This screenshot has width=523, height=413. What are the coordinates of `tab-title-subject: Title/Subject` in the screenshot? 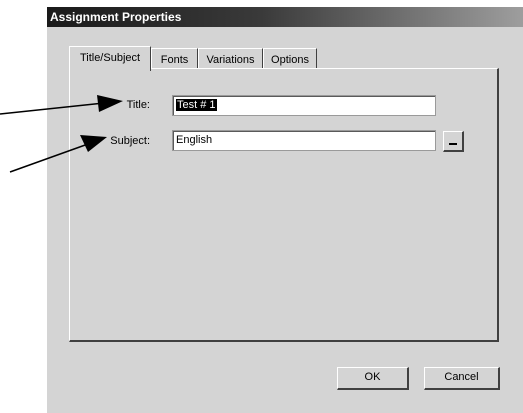 It's located at (110, 58).